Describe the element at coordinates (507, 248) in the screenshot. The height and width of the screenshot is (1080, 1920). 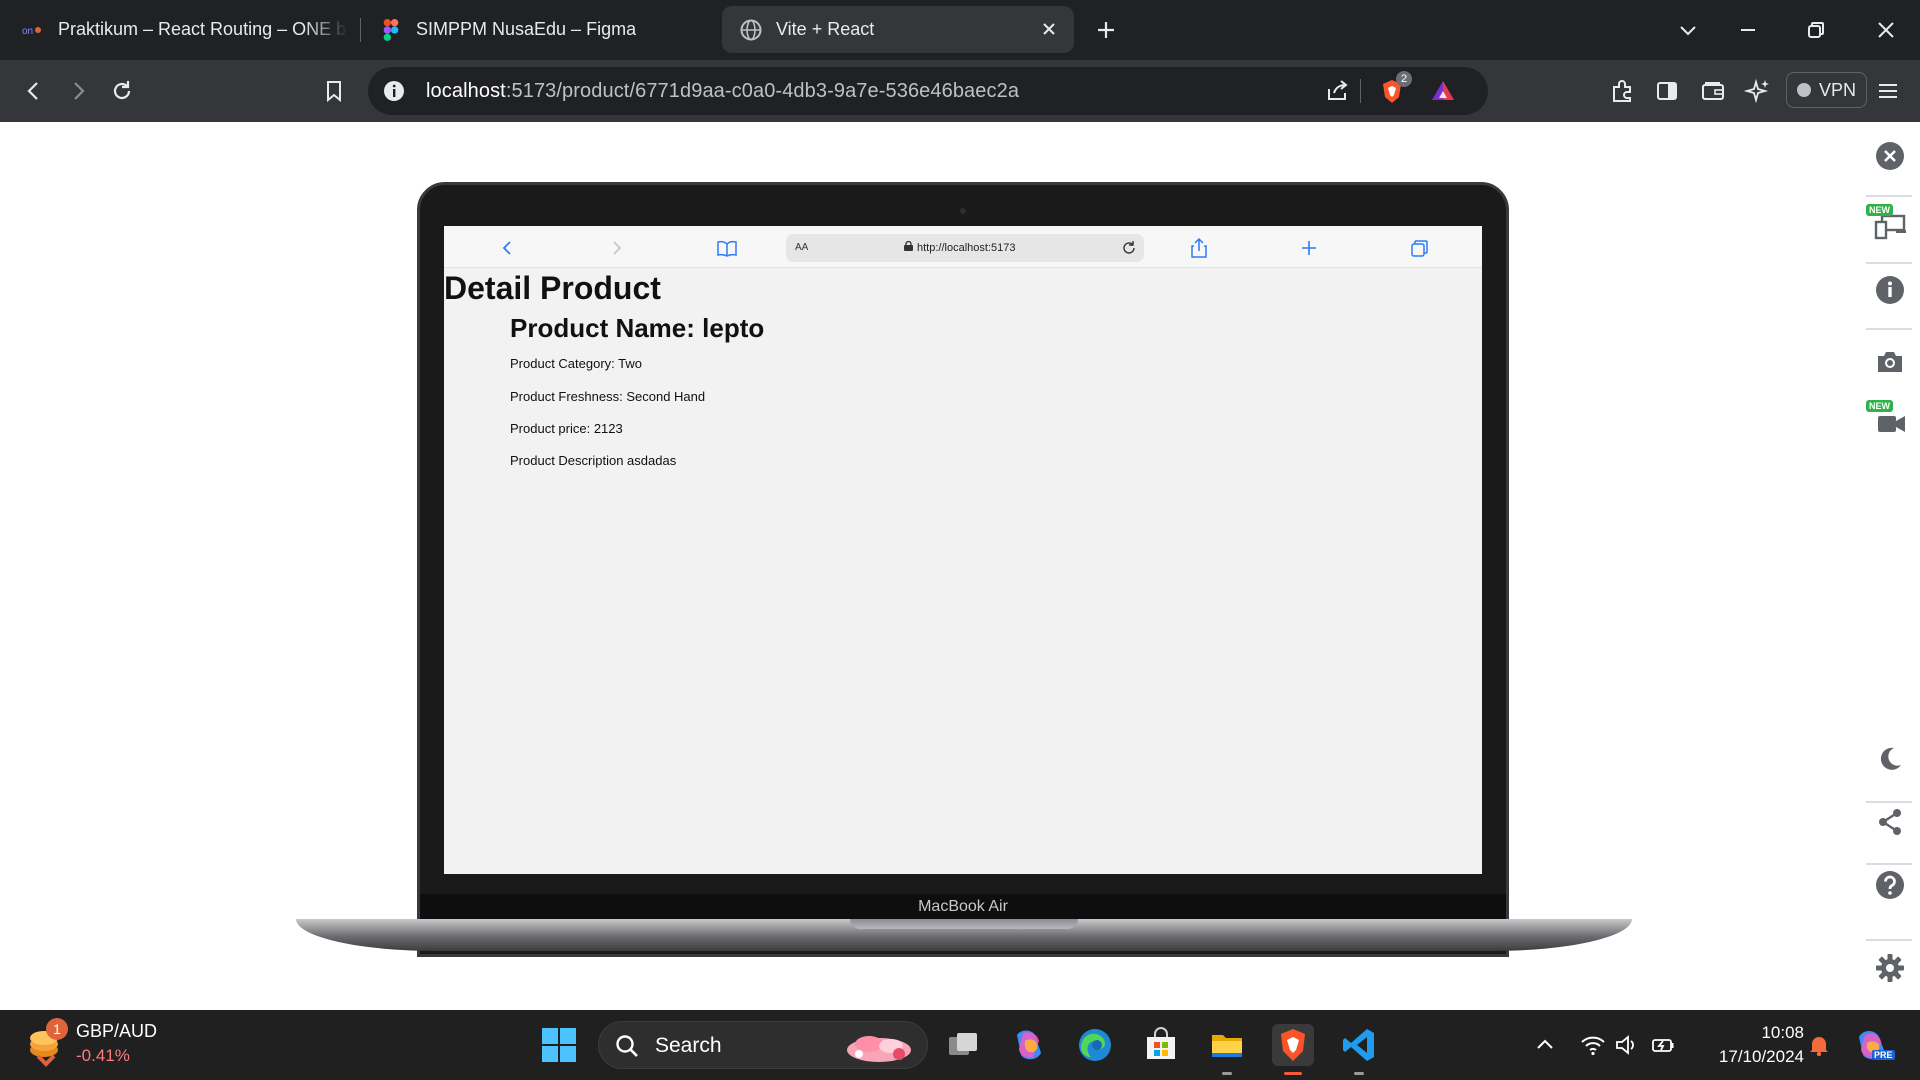
I see `safari-back-icon` at that location.